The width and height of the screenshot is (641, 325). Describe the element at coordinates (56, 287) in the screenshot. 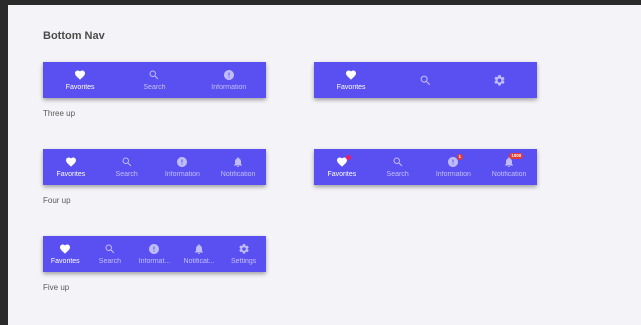

I see `caption-five-up: Five up` at that location.